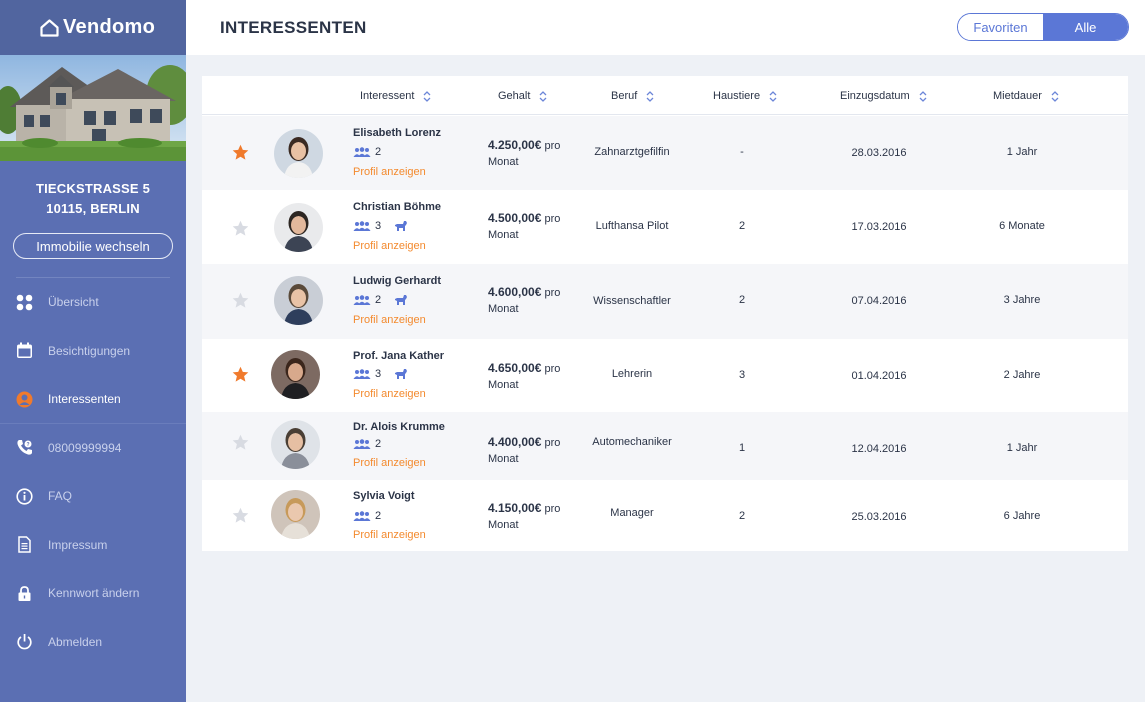 The height and width of the screenshot is (702, 1145). What do you see at coordinates (632, 152) in the screenshot?
I see `job-cell: Zahnarztgefilfin` at bounding box center [632, 152].